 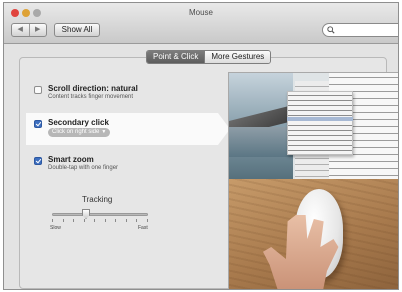 I want to click on tab-point-and-click: Point & Click, so click(x=176, y=57).